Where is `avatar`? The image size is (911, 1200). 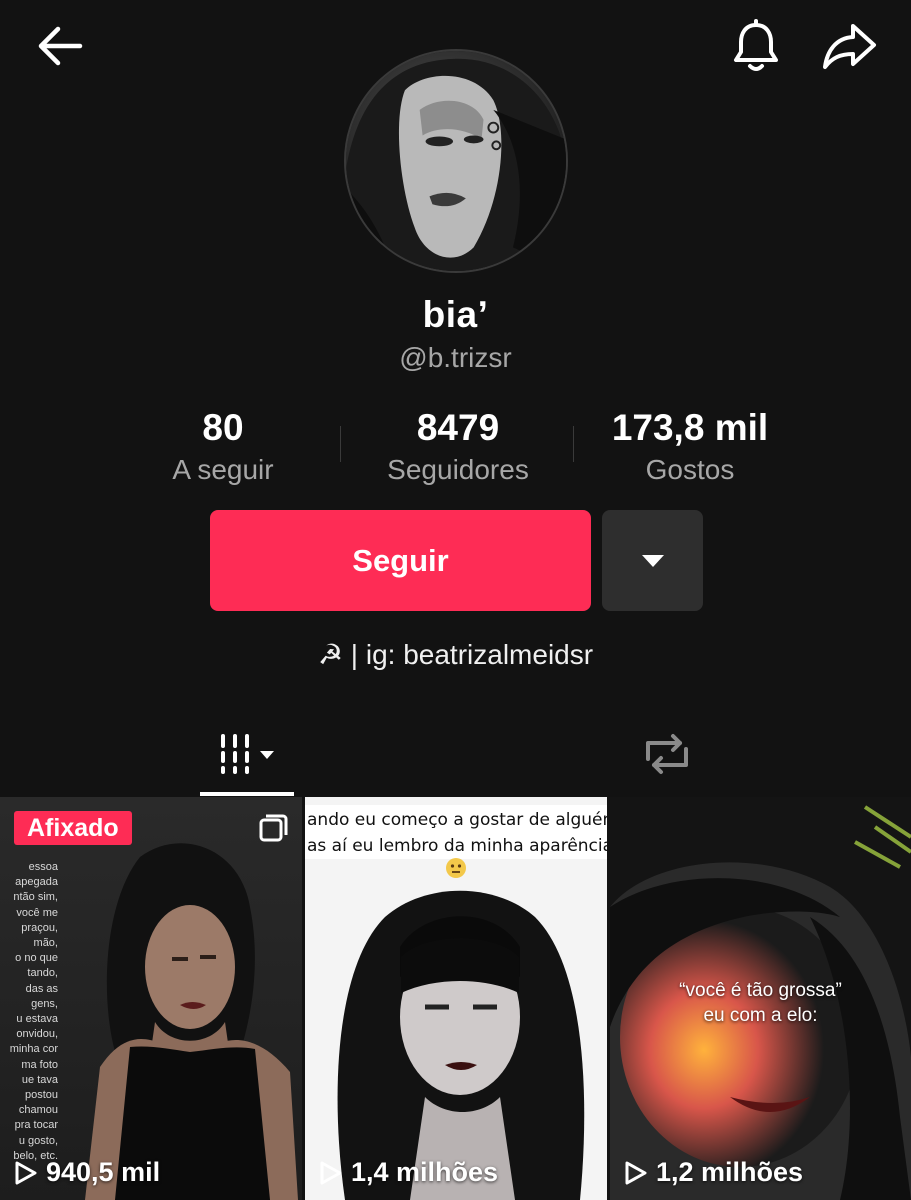 avatar is located at coordinates (456, 161).